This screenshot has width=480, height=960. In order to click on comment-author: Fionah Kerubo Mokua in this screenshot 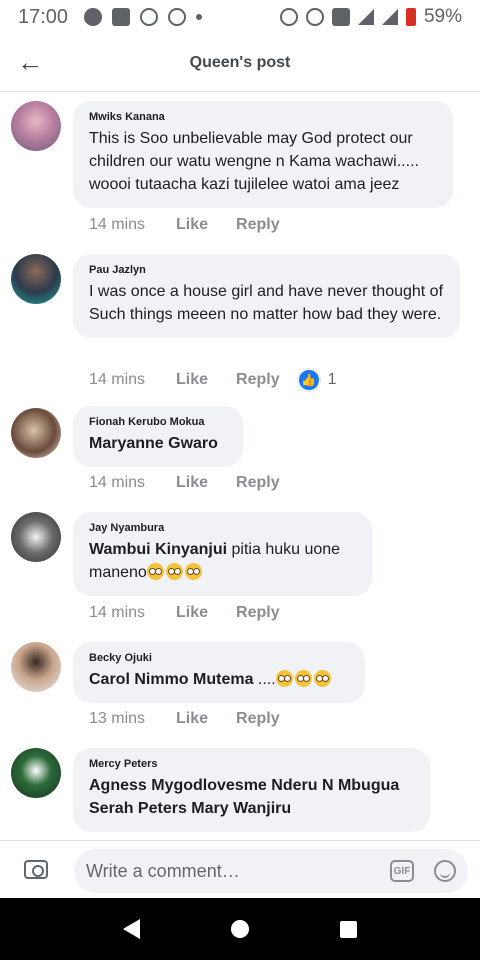, I will do `click(158, 422)`.